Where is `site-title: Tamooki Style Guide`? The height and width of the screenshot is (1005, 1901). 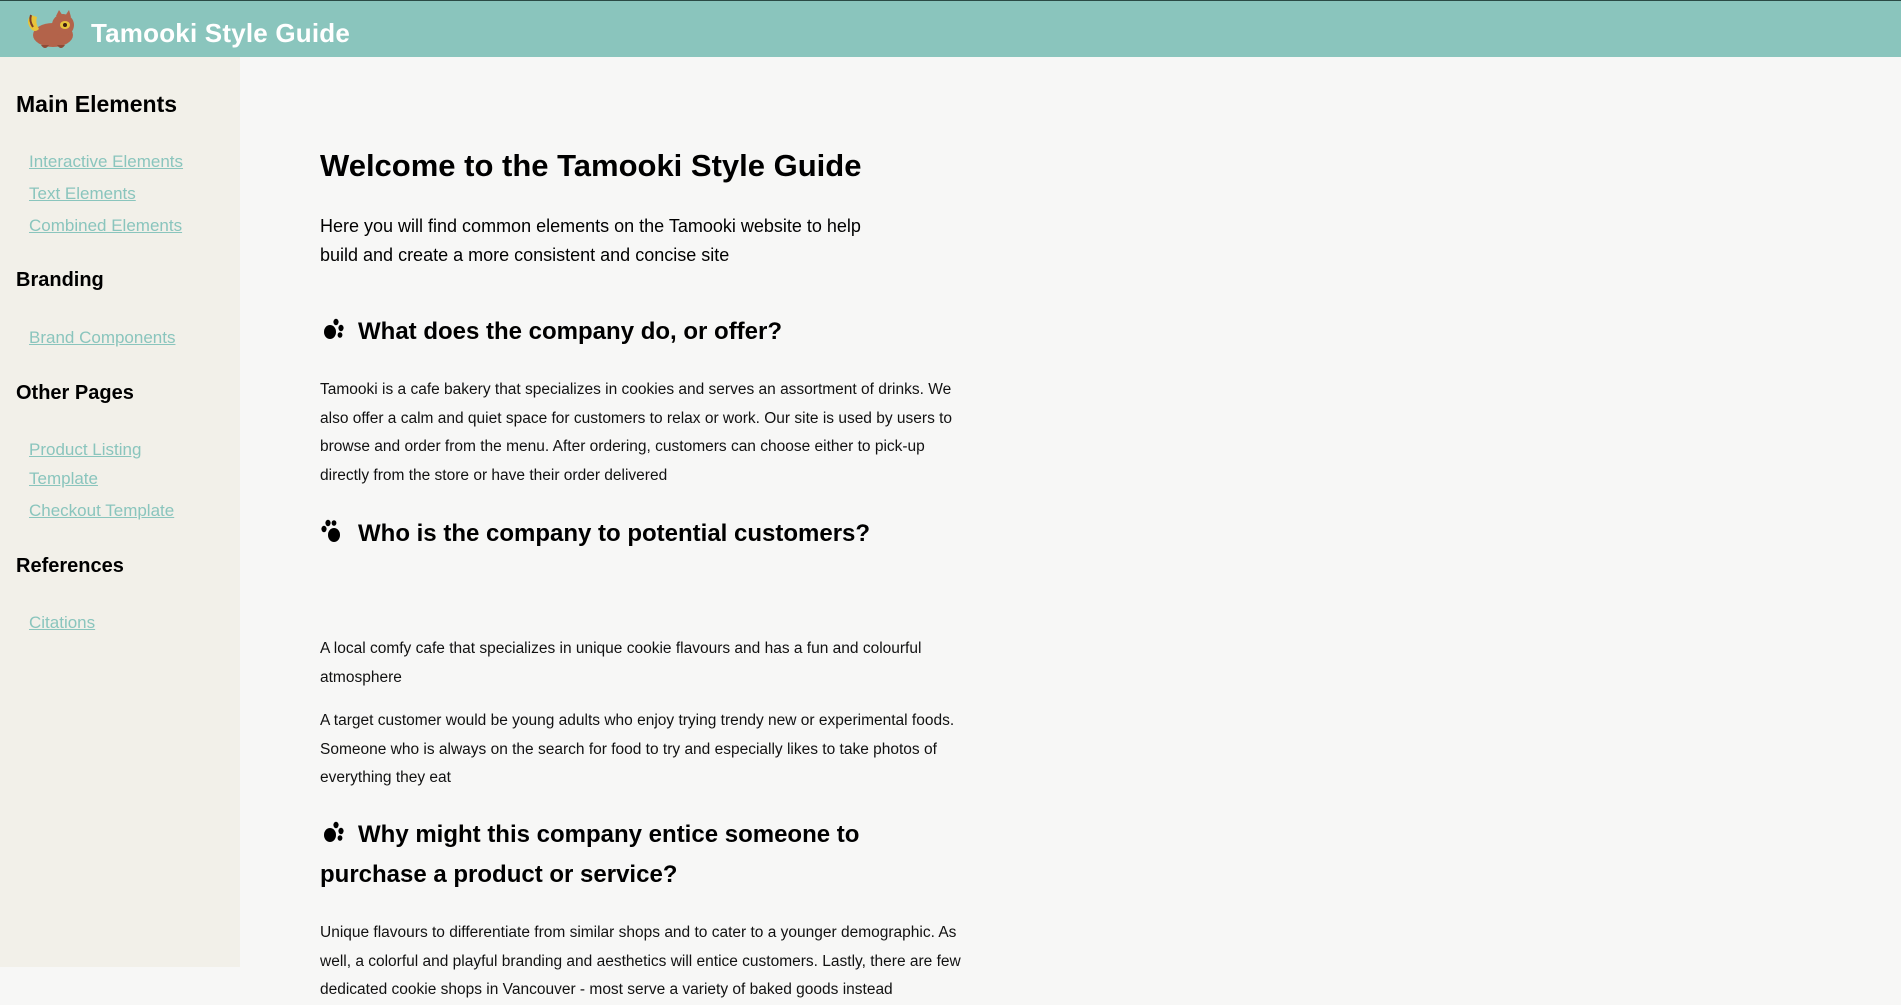
site-title: Tamooki Style Guide is located at coordinates (220, 33).